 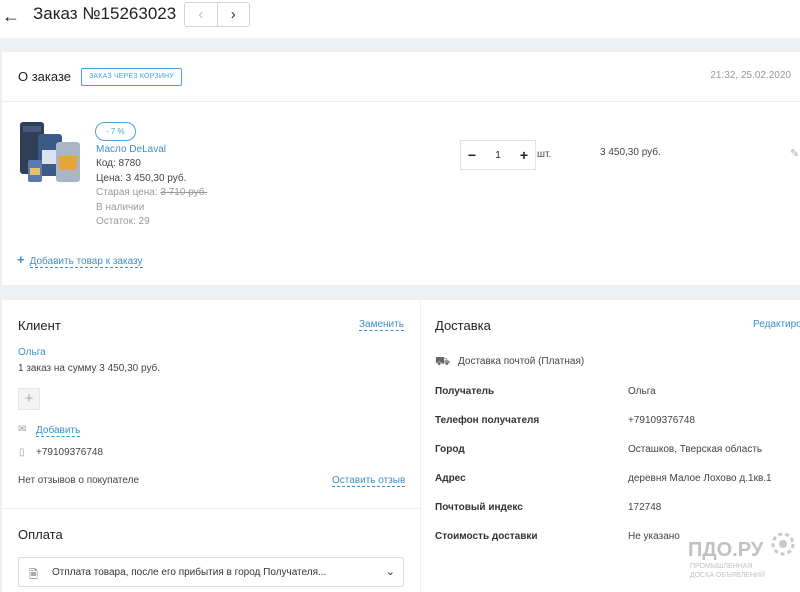 What do you see at coordinates (105, 13) in the screenshot?
I see `page-title: Заказ №15263023` at bounding box center [105, 13].